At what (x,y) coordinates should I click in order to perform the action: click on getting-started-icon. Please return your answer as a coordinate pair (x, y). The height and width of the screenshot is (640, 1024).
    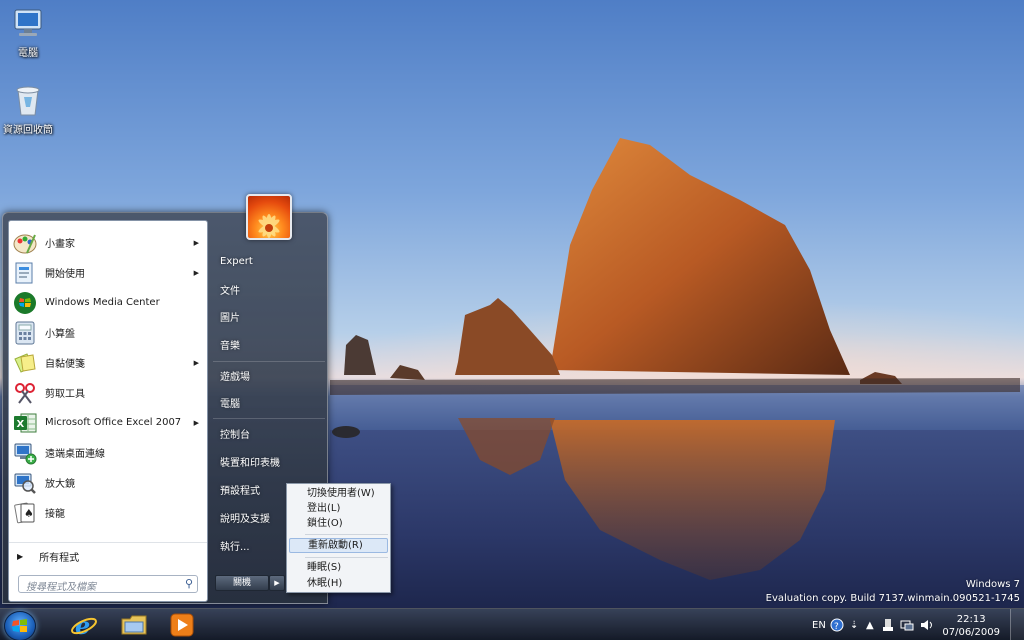
    Looking at the image, I should click on (25, 273).